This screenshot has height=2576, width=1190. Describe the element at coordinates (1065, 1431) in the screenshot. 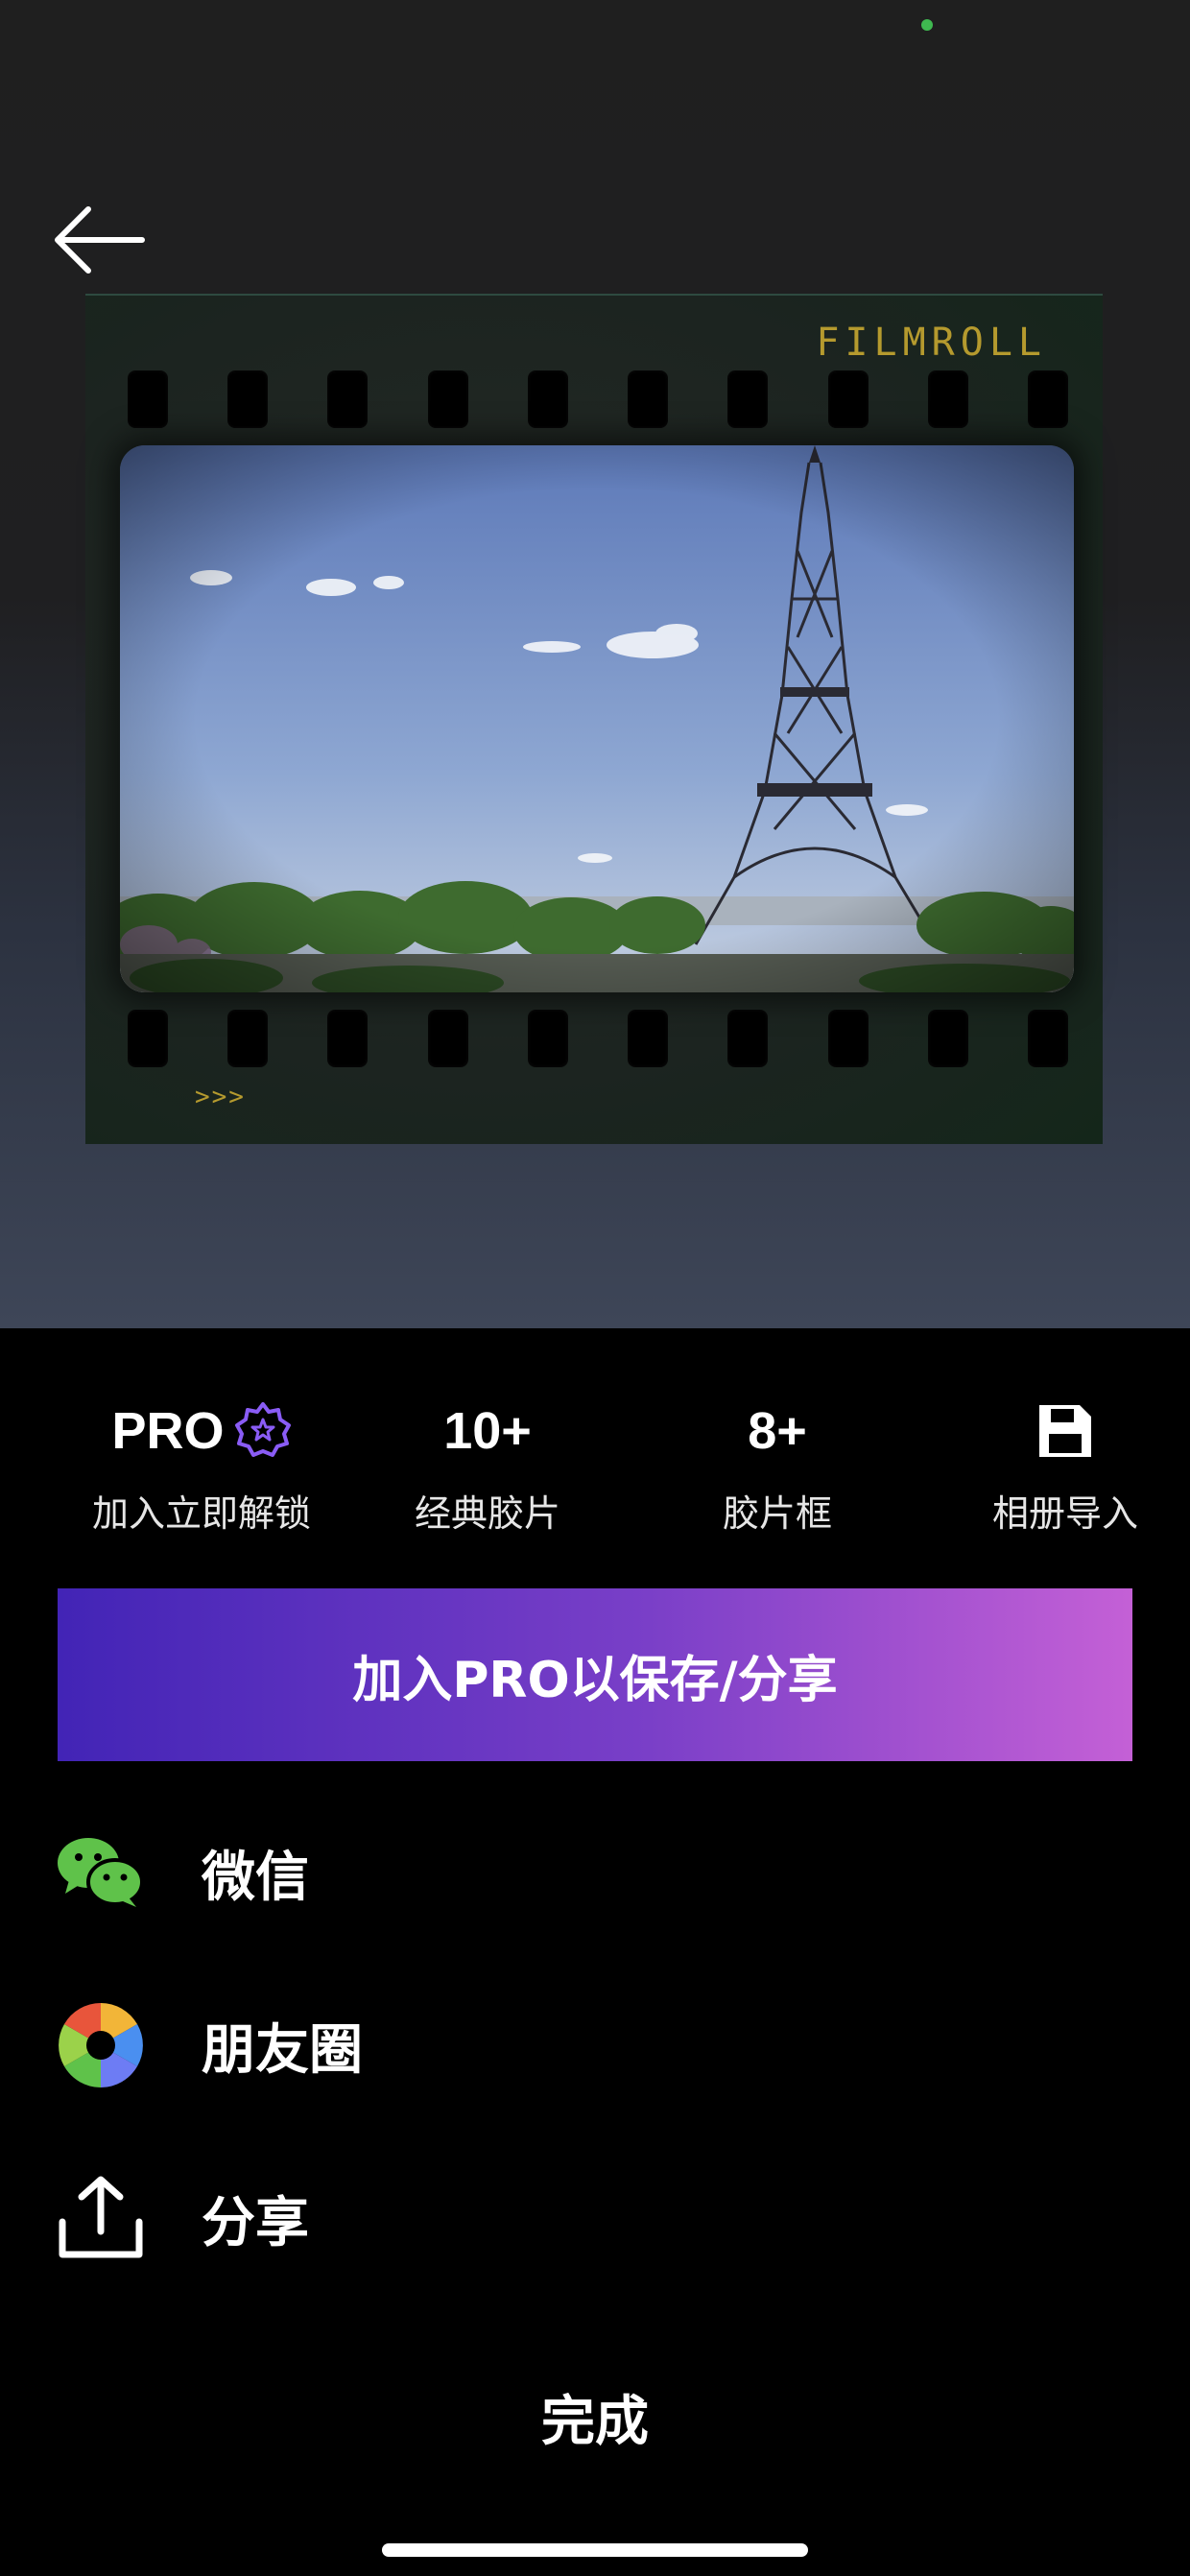

I see `save-disk-icon` at that location.